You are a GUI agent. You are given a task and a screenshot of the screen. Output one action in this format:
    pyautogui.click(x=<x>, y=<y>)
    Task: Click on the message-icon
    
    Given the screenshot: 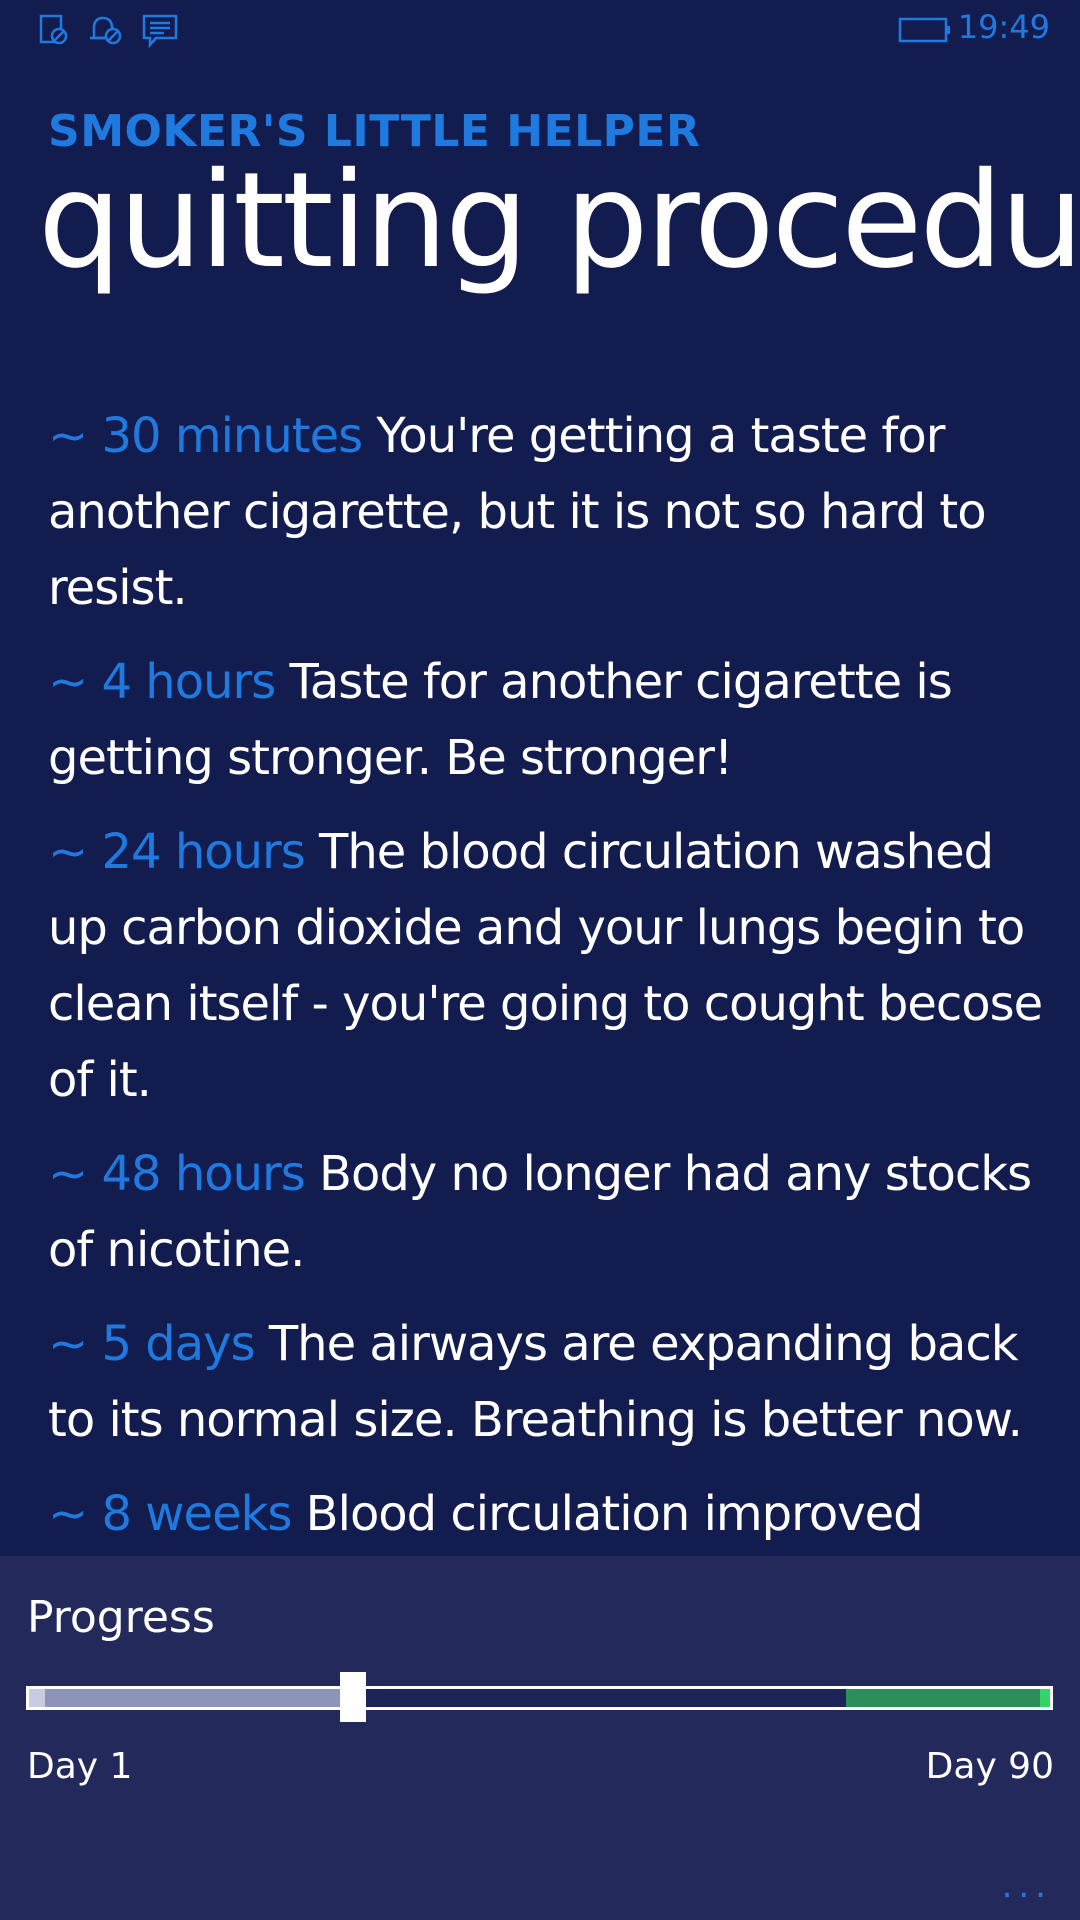 What is the action you would take?
    pyautogui.click(x=160, y=33)
    